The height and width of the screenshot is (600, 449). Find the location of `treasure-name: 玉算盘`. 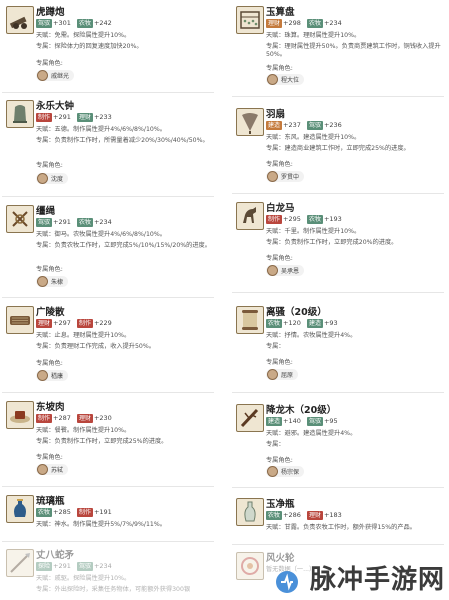

treasure-name: 玉算盘 is located at coordinates (280, 12).